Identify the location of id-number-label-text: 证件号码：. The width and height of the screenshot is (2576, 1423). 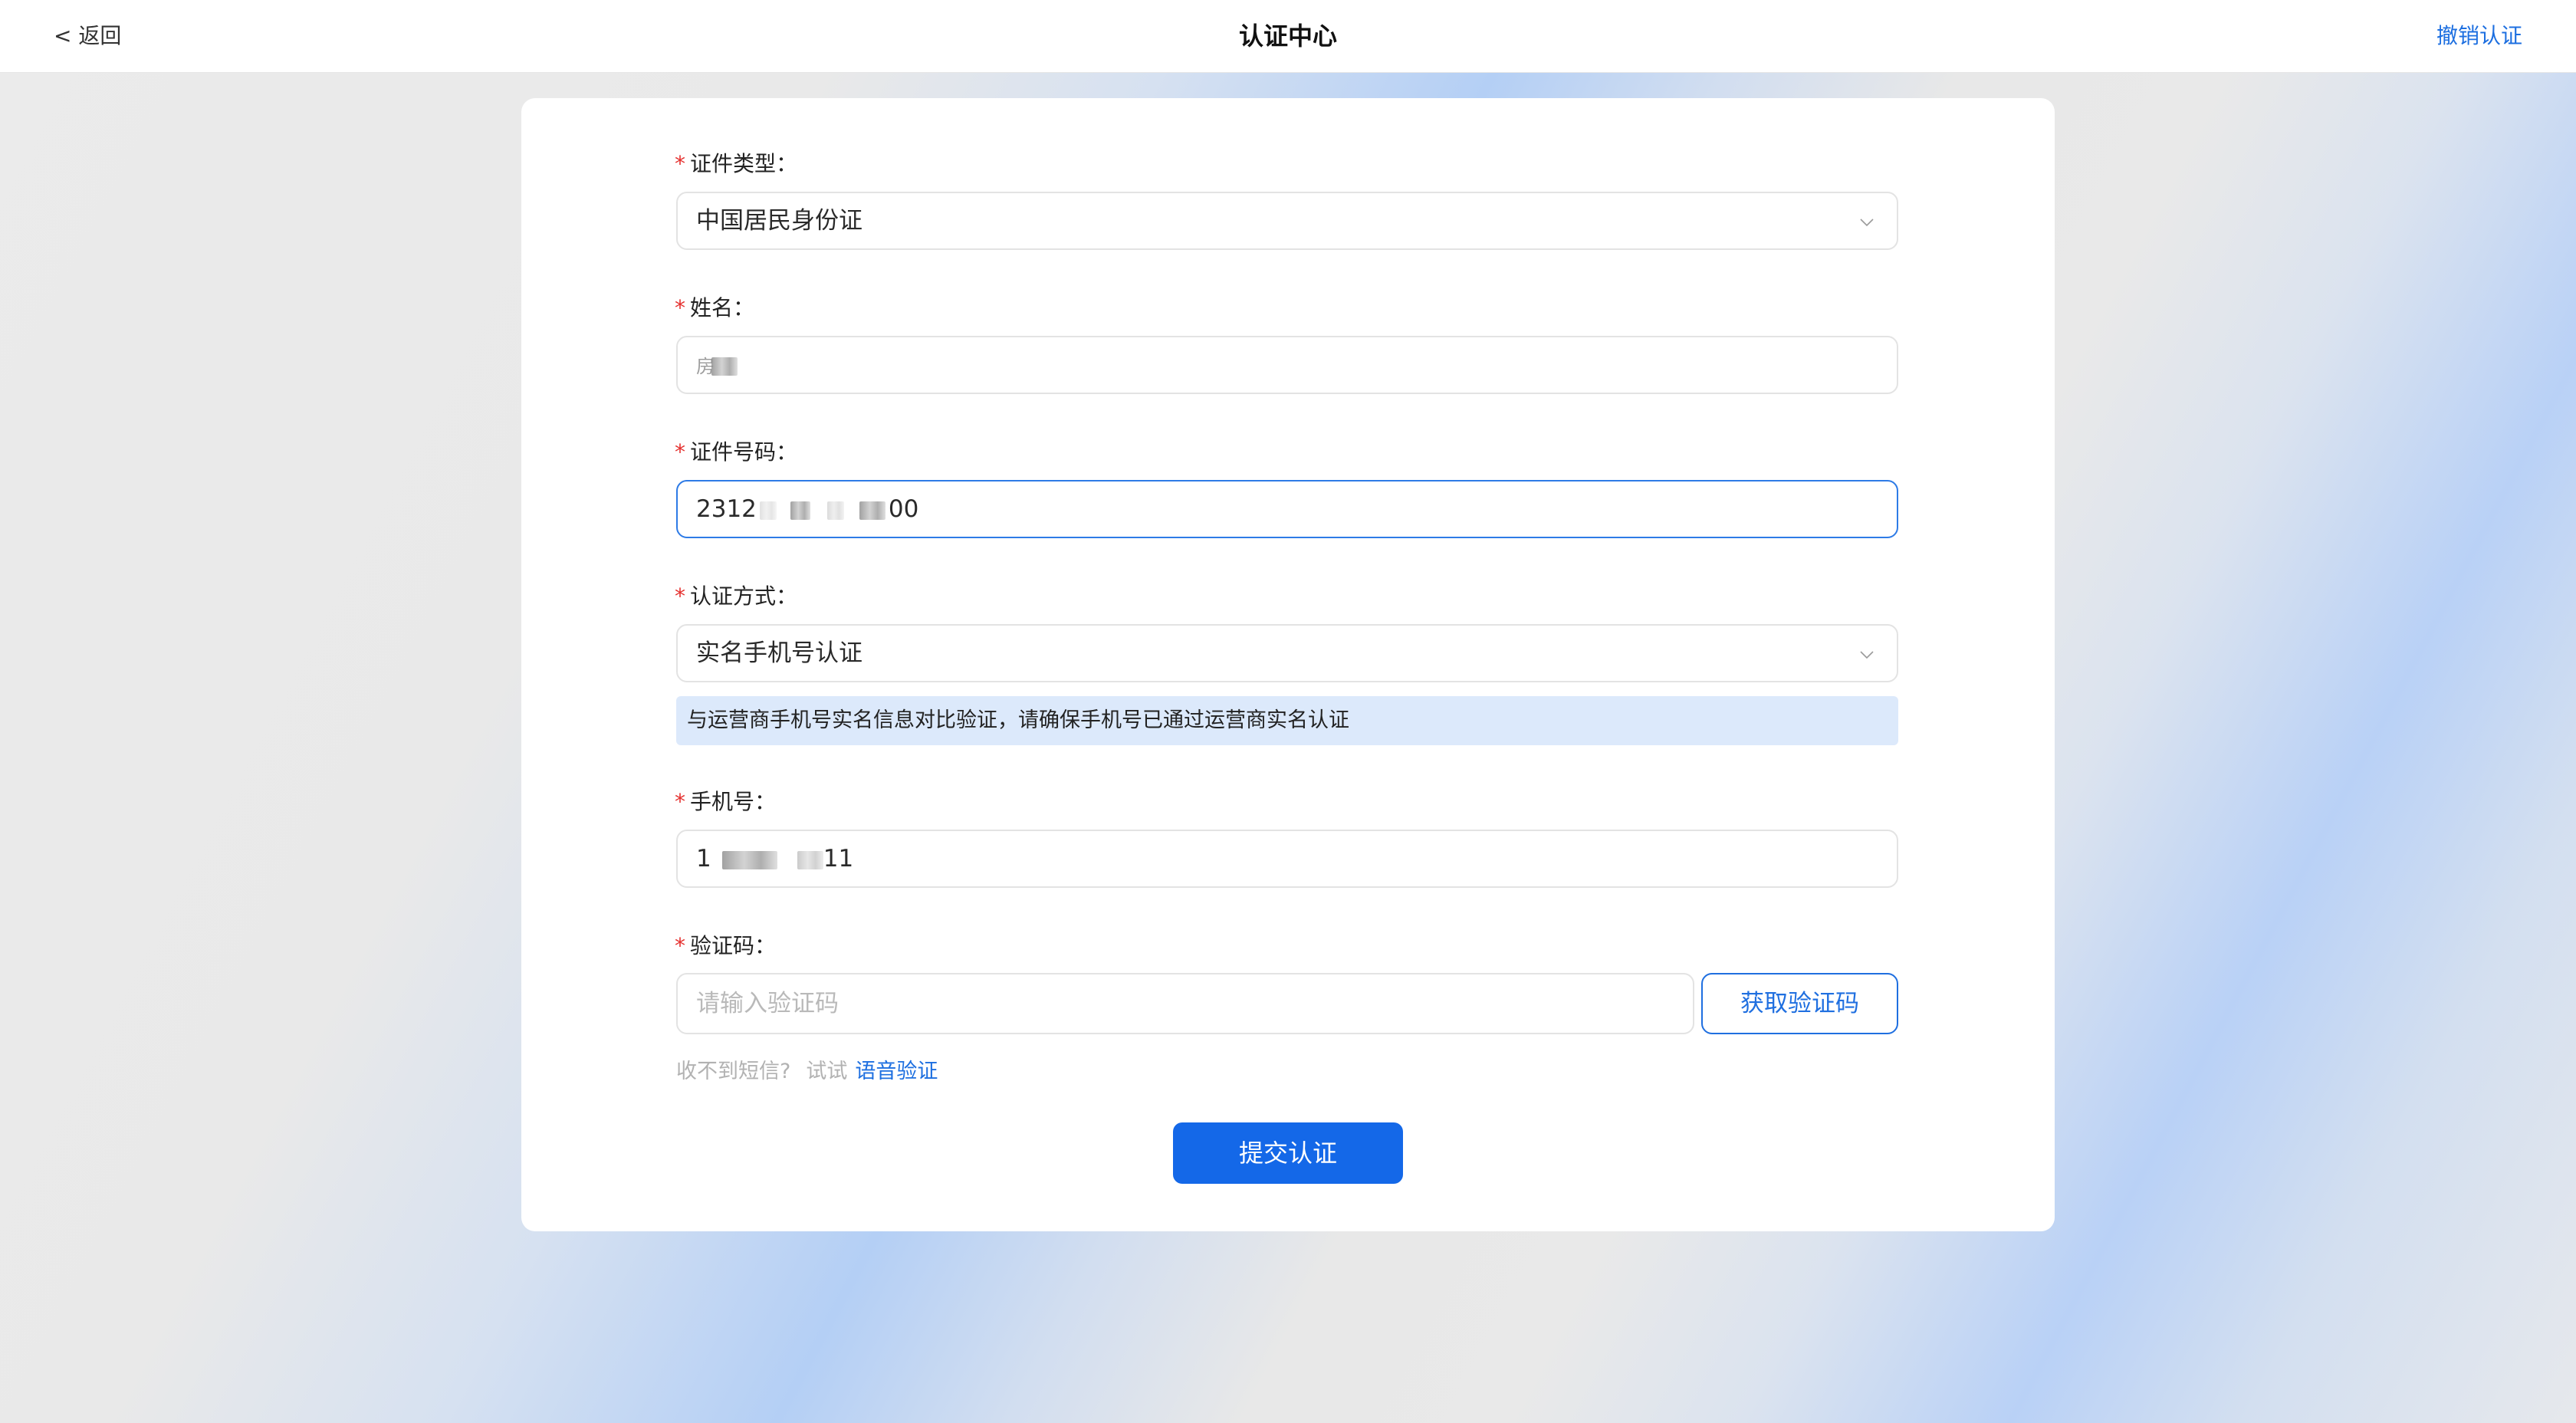
(744, 452).